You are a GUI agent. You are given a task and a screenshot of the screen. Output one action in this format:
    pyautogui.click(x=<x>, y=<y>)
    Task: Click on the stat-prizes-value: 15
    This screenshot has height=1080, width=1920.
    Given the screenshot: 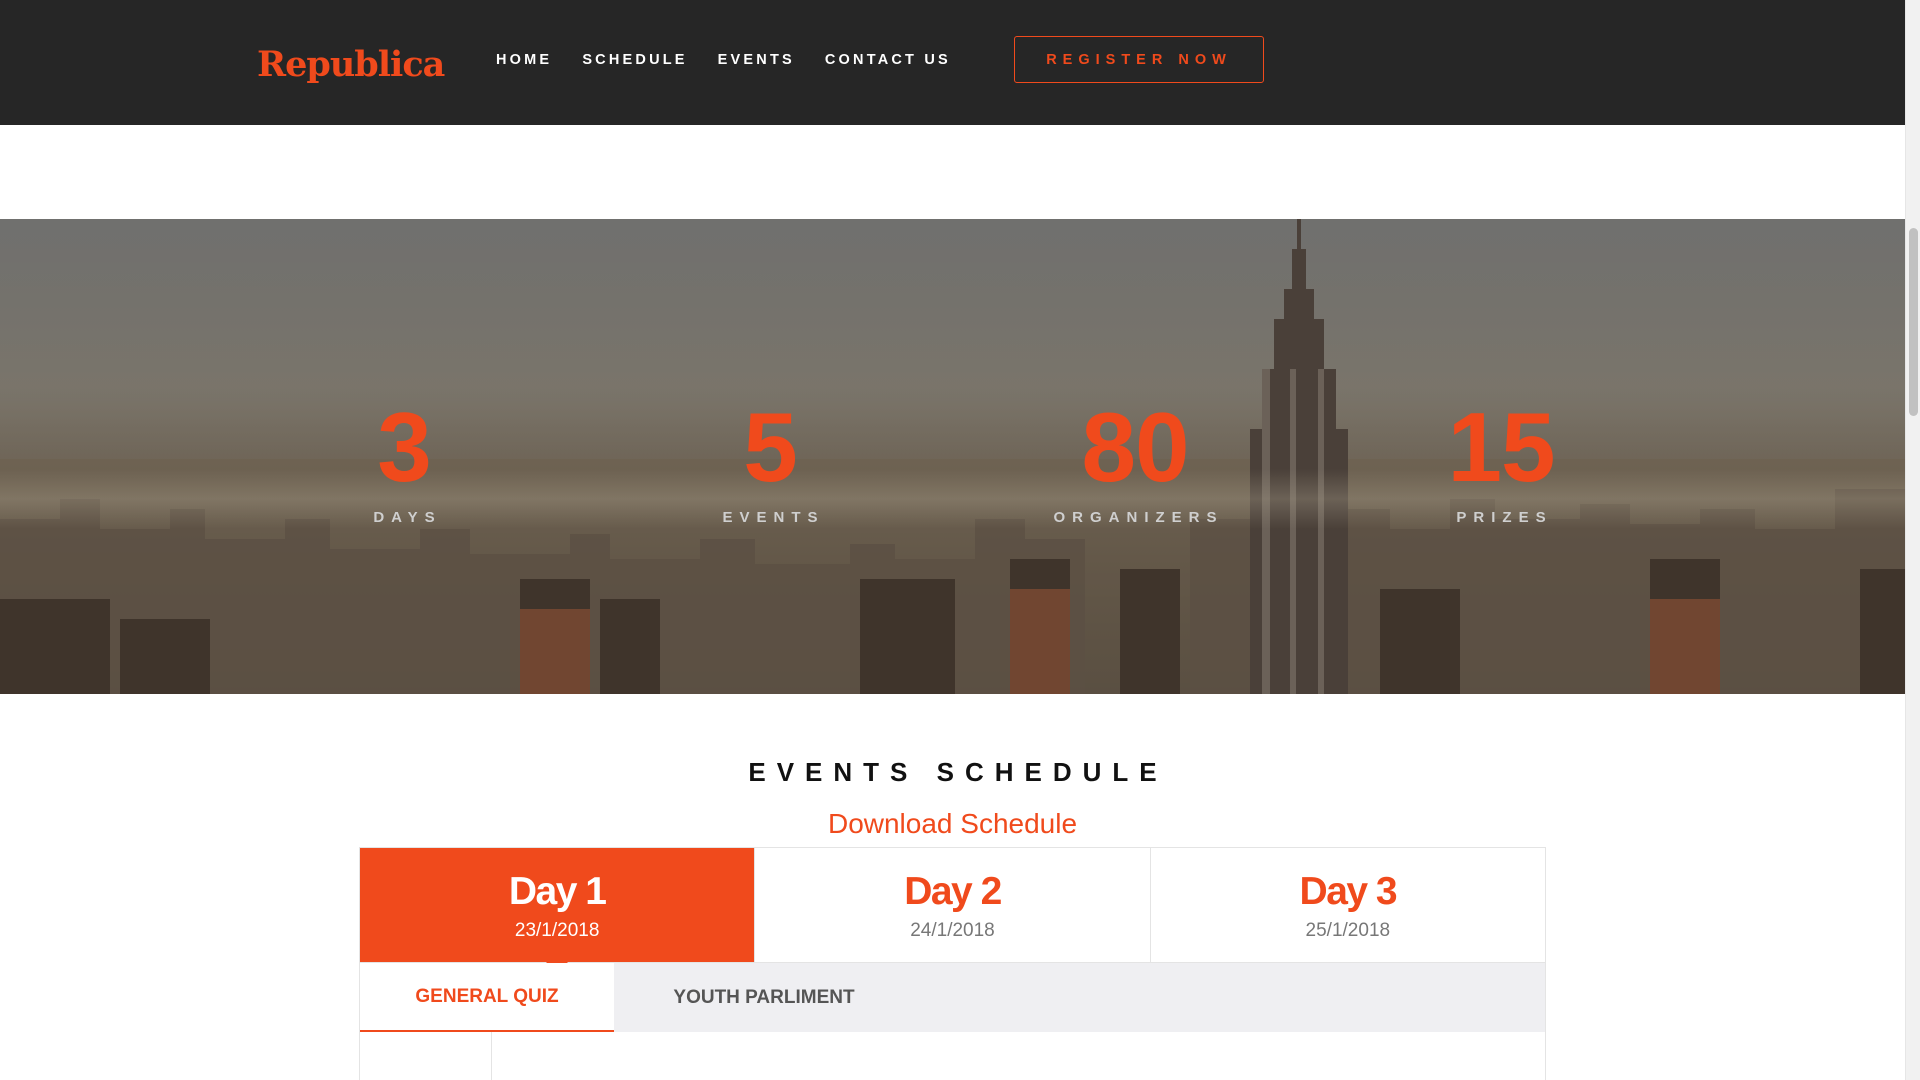 What is the action you would take?
    pyautogui.click(x=1501, y=447)
    